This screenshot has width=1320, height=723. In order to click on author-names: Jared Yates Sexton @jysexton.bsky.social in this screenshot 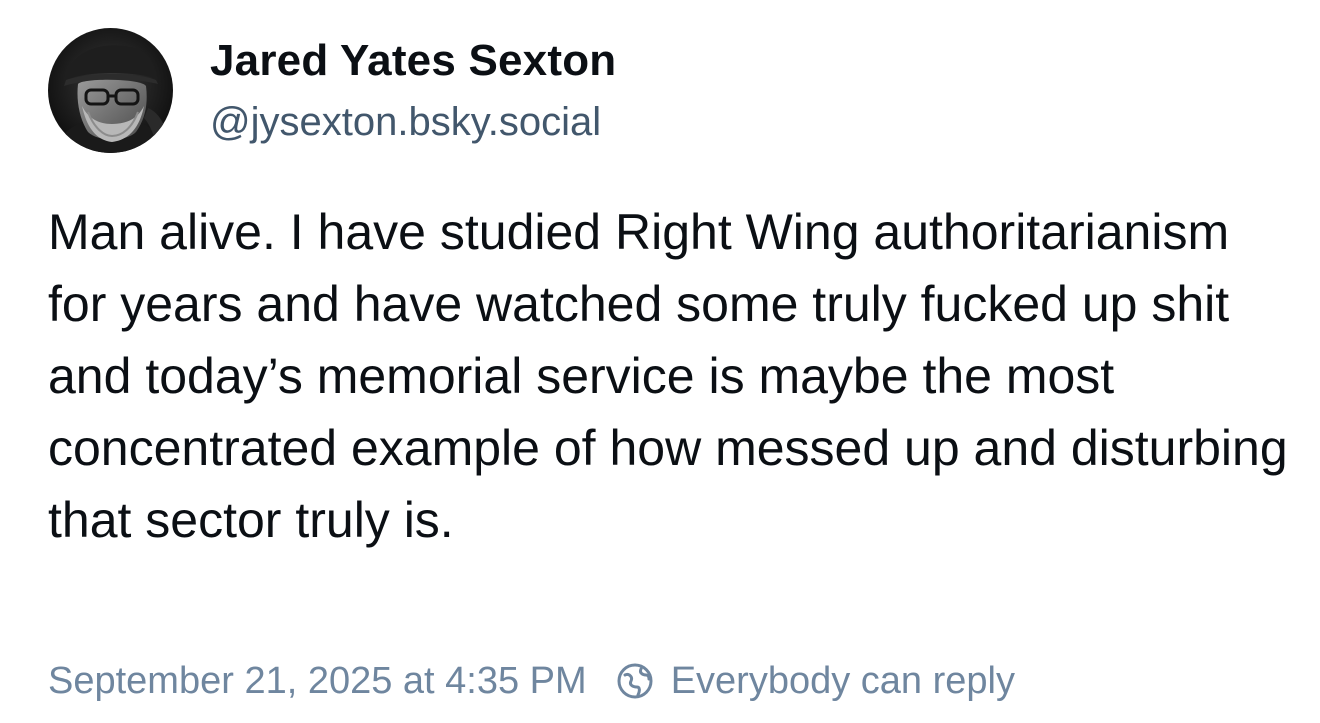, I will do `click(413, 91)`.